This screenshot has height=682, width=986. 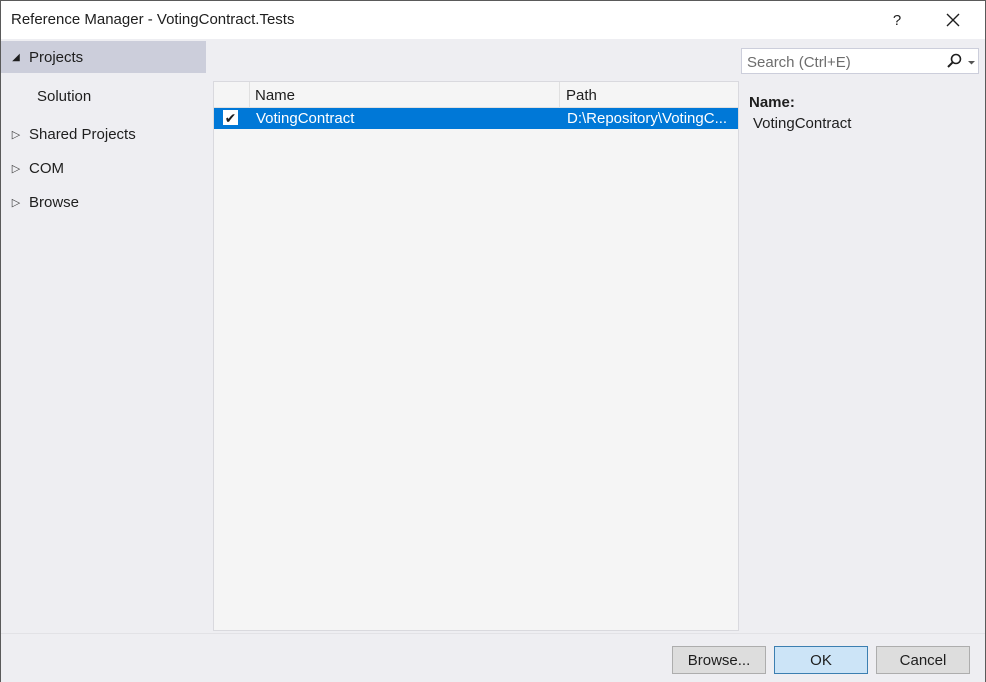 I want to click on help-button: ?, so click(x=897, y=20).